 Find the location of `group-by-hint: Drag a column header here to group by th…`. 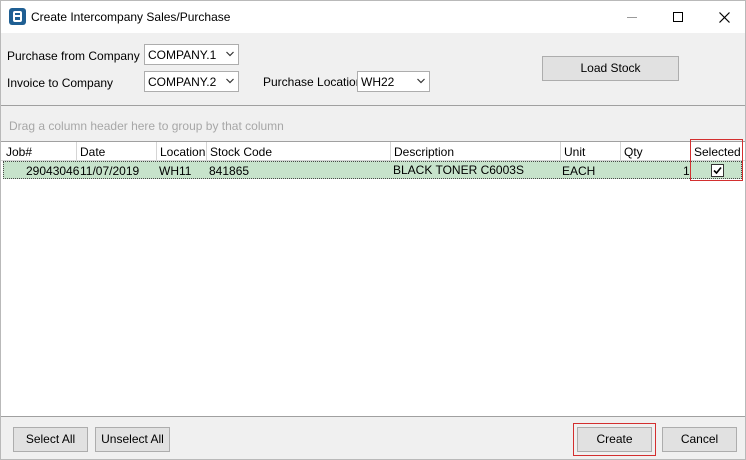

group-by-hint: Drag a column header here to group by th… is located at coordinates (146, 126).